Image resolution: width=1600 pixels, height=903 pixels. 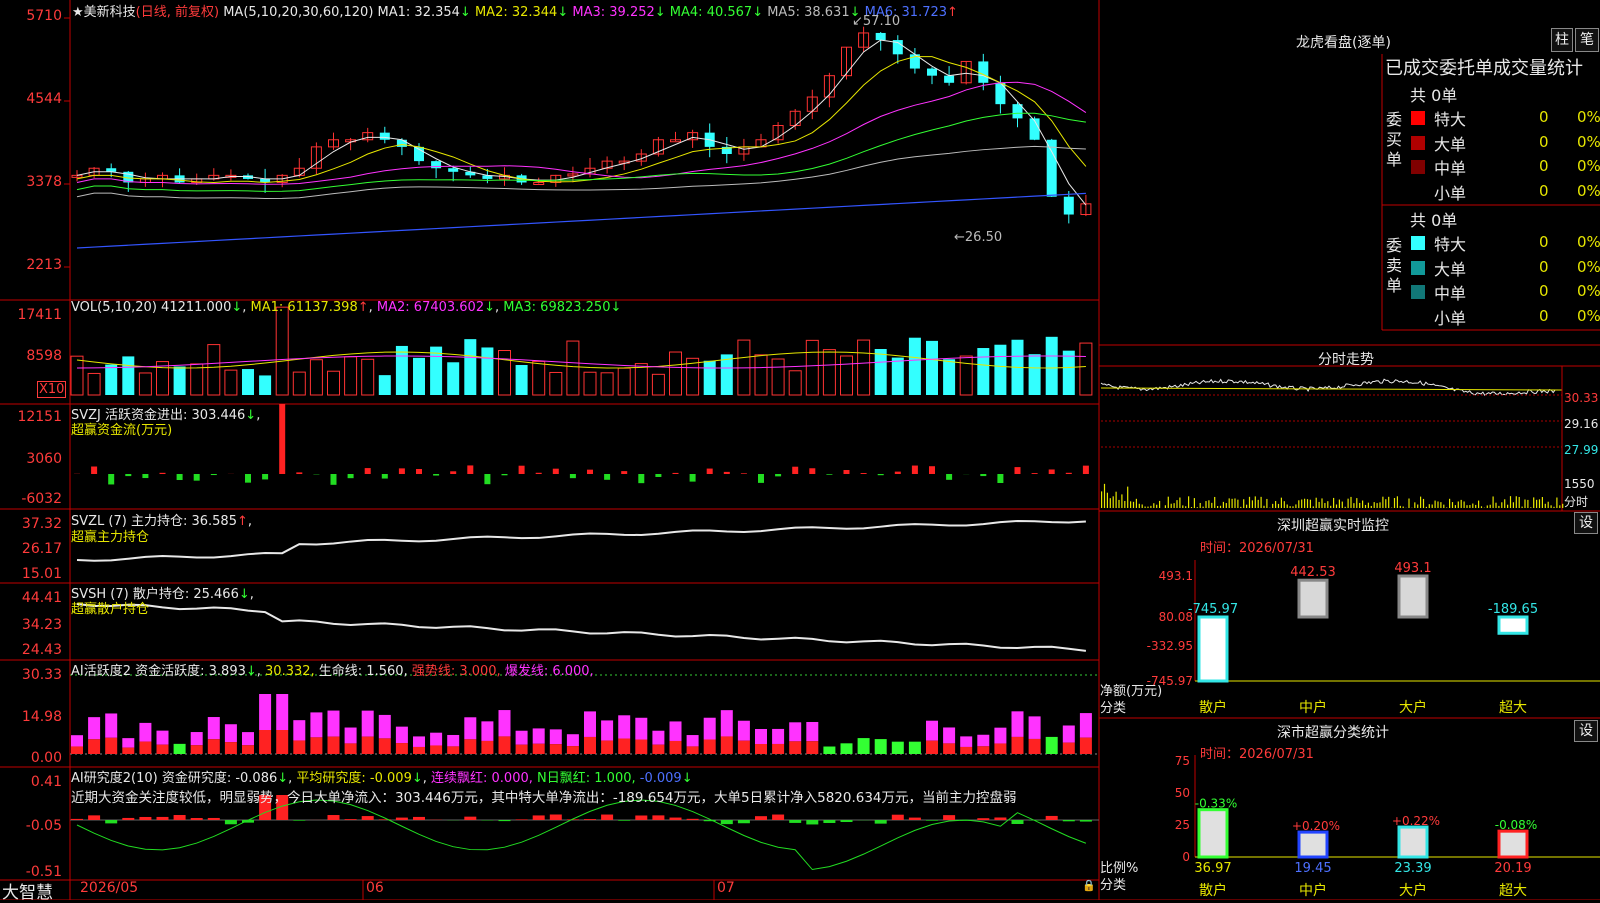 What do you see at coordinates (104, 12) in the screenshot?
I see `stock-name: ★美新科技` at bounding box center [104, 12].